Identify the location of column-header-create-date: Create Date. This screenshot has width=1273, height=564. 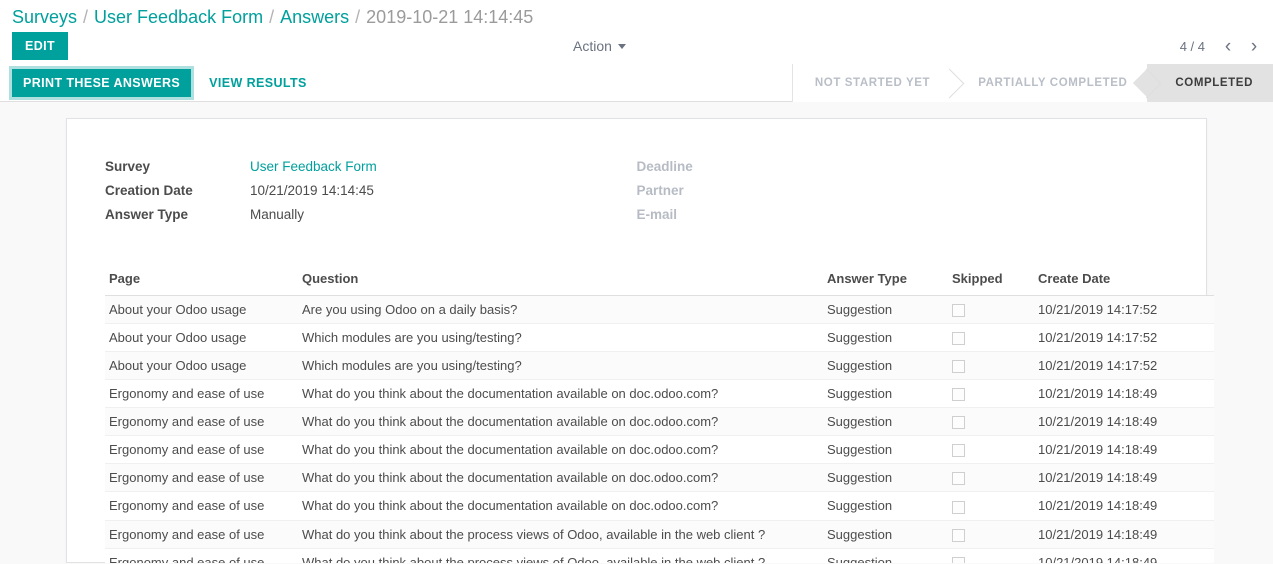
(1124, 280).